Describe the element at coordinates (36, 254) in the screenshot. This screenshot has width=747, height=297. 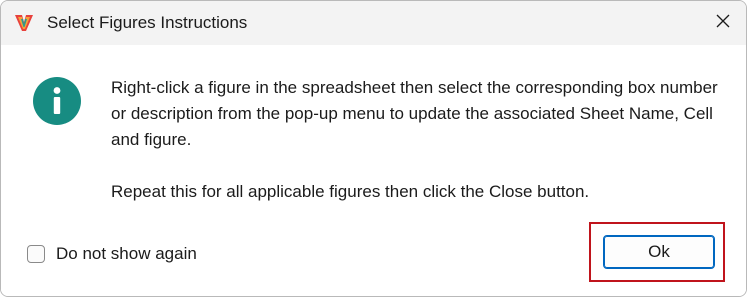
I see `do-not-show-again-checkbox` at that location.